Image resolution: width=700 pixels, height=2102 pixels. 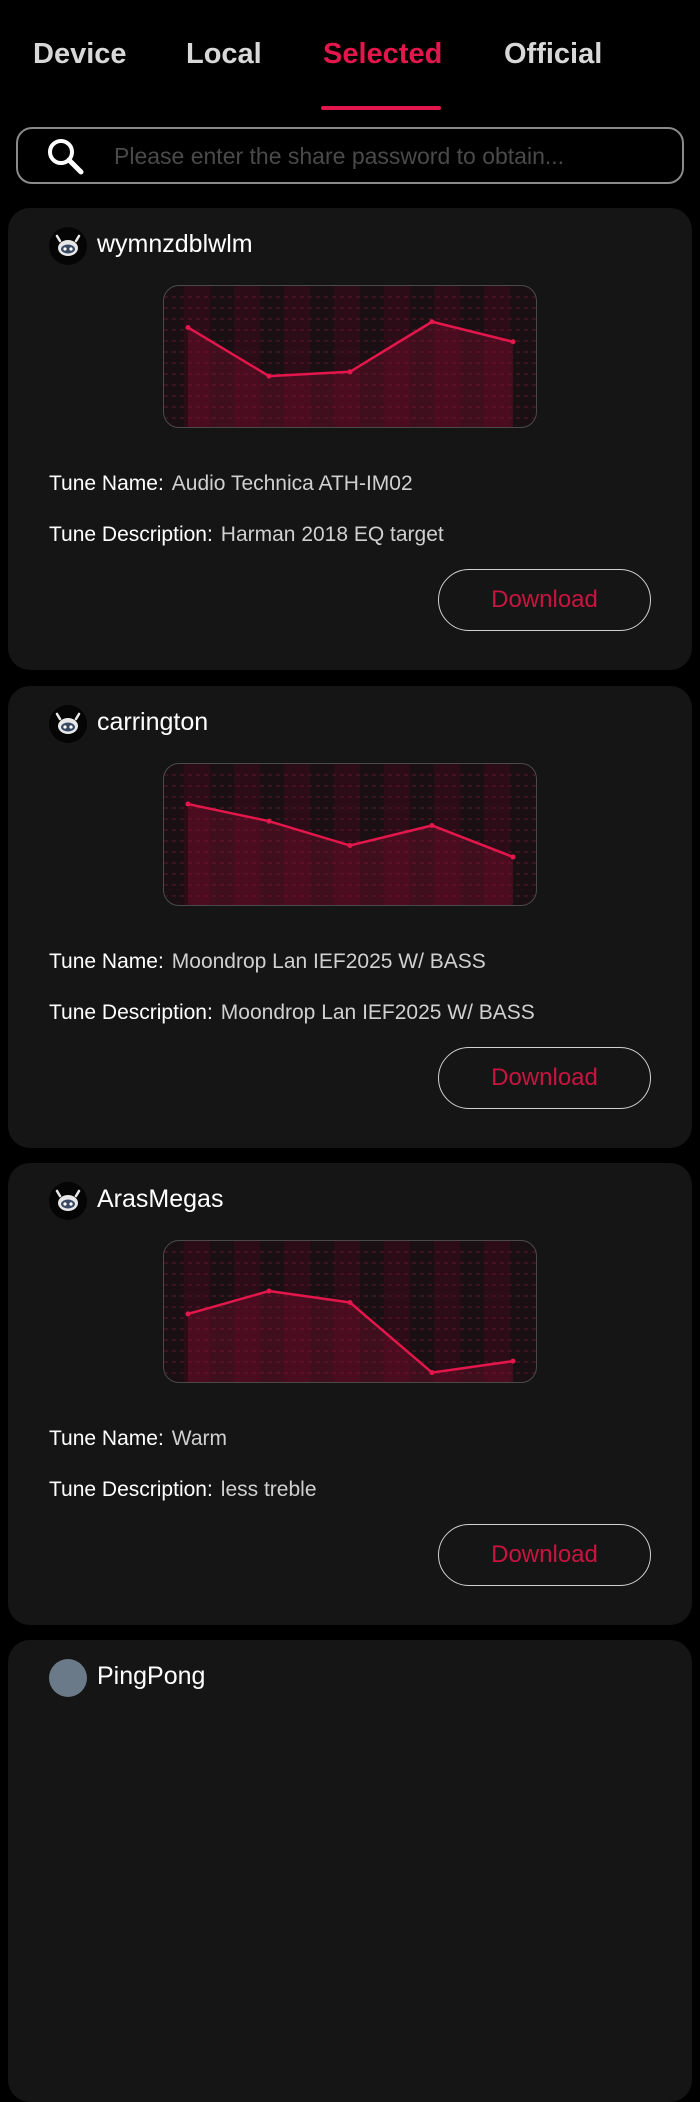 I want to click on tab-selected: Selected, so click(x=382, y=54).